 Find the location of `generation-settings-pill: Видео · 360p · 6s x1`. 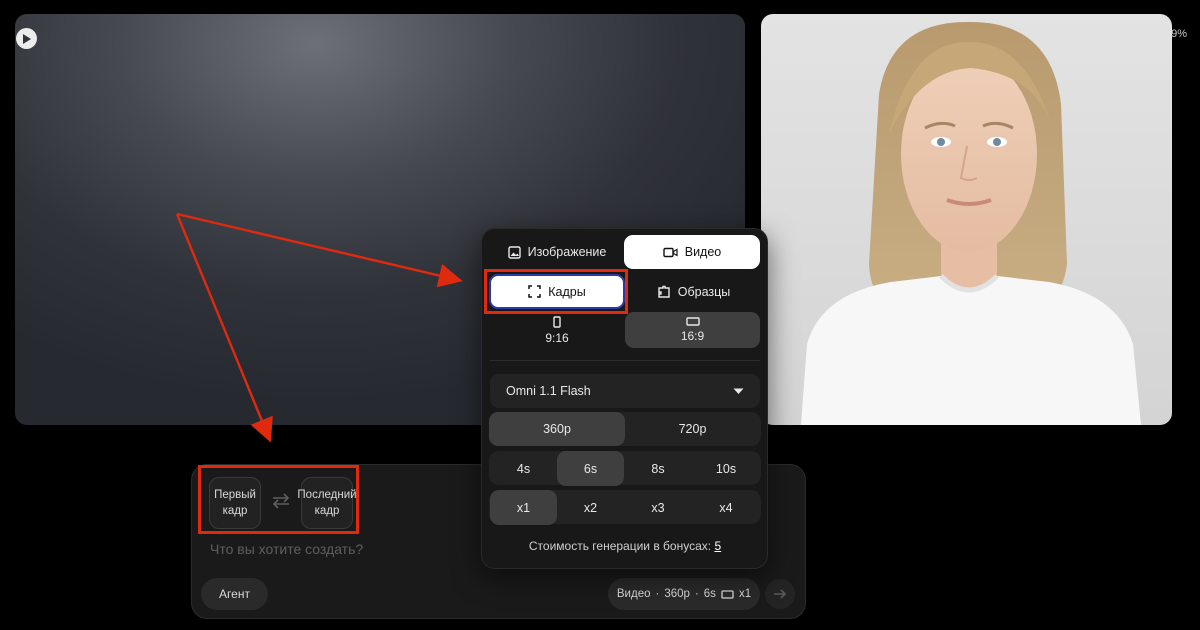

generation-settings-pill: Видео · 360p · 6s x1 is located at coordinates (684, 594).